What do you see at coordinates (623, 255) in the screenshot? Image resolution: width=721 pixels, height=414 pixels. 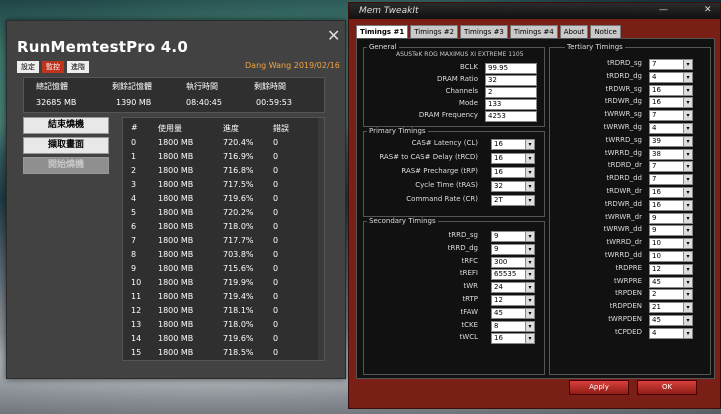 I see `twrrd-dd-label: tWRRD_dd` at bounding box center [623, 255].